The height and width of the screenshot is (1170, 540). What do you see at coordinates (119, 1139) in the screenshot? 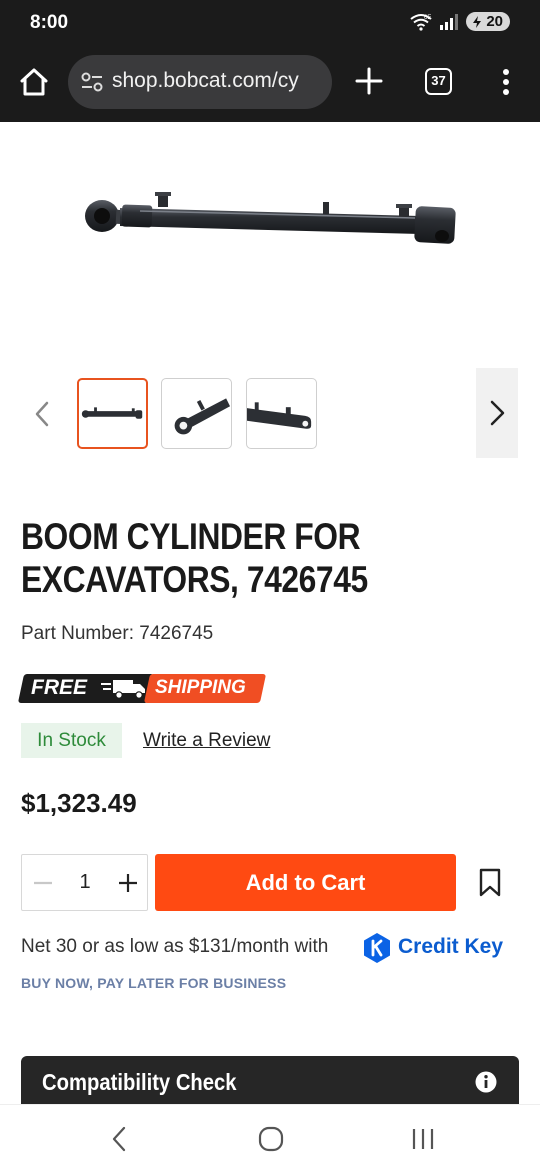
I see `back-icon` at bounding box center [119, 1139].